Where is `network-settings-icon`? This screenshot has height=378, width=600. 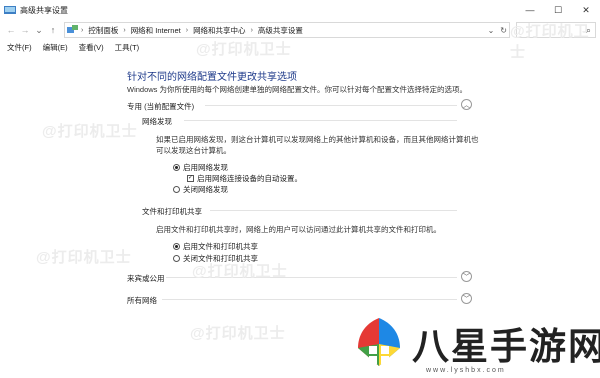 network-settings-icon is located at coordinates (10, 10).